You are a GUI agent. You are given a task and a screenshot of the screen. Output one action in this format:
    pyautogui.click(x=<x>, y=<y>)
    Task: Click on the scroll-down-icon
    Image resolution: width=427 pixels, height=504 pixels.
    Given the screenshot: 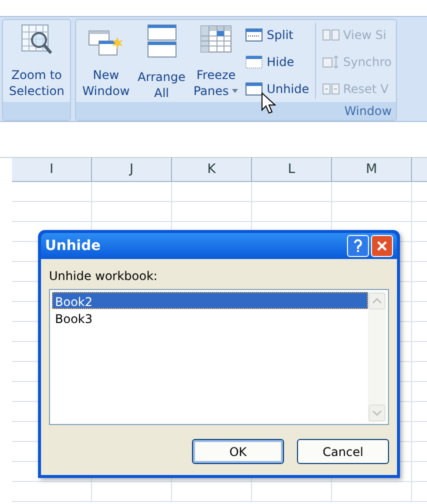 What is the action you would take?
    pyautogui.click(x=377, y=413)
    